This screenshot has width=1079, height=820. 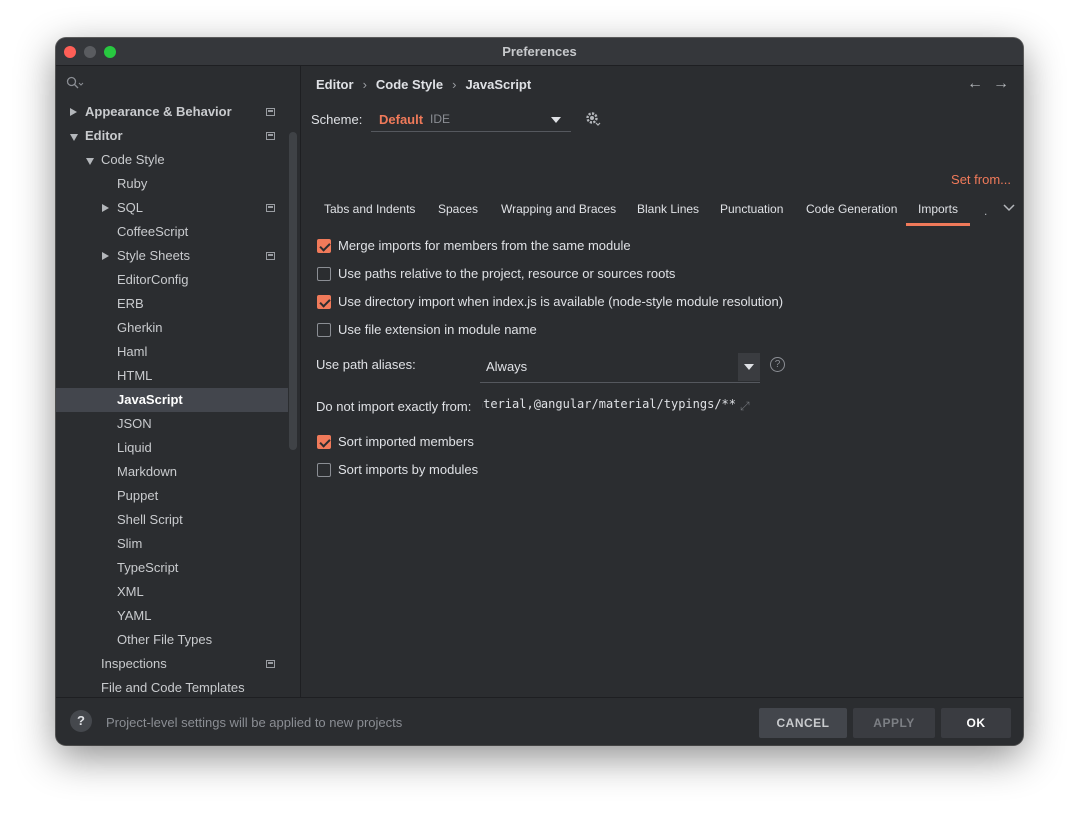 I want to click on title-bar: Preferences, so click(x=539, y=52).